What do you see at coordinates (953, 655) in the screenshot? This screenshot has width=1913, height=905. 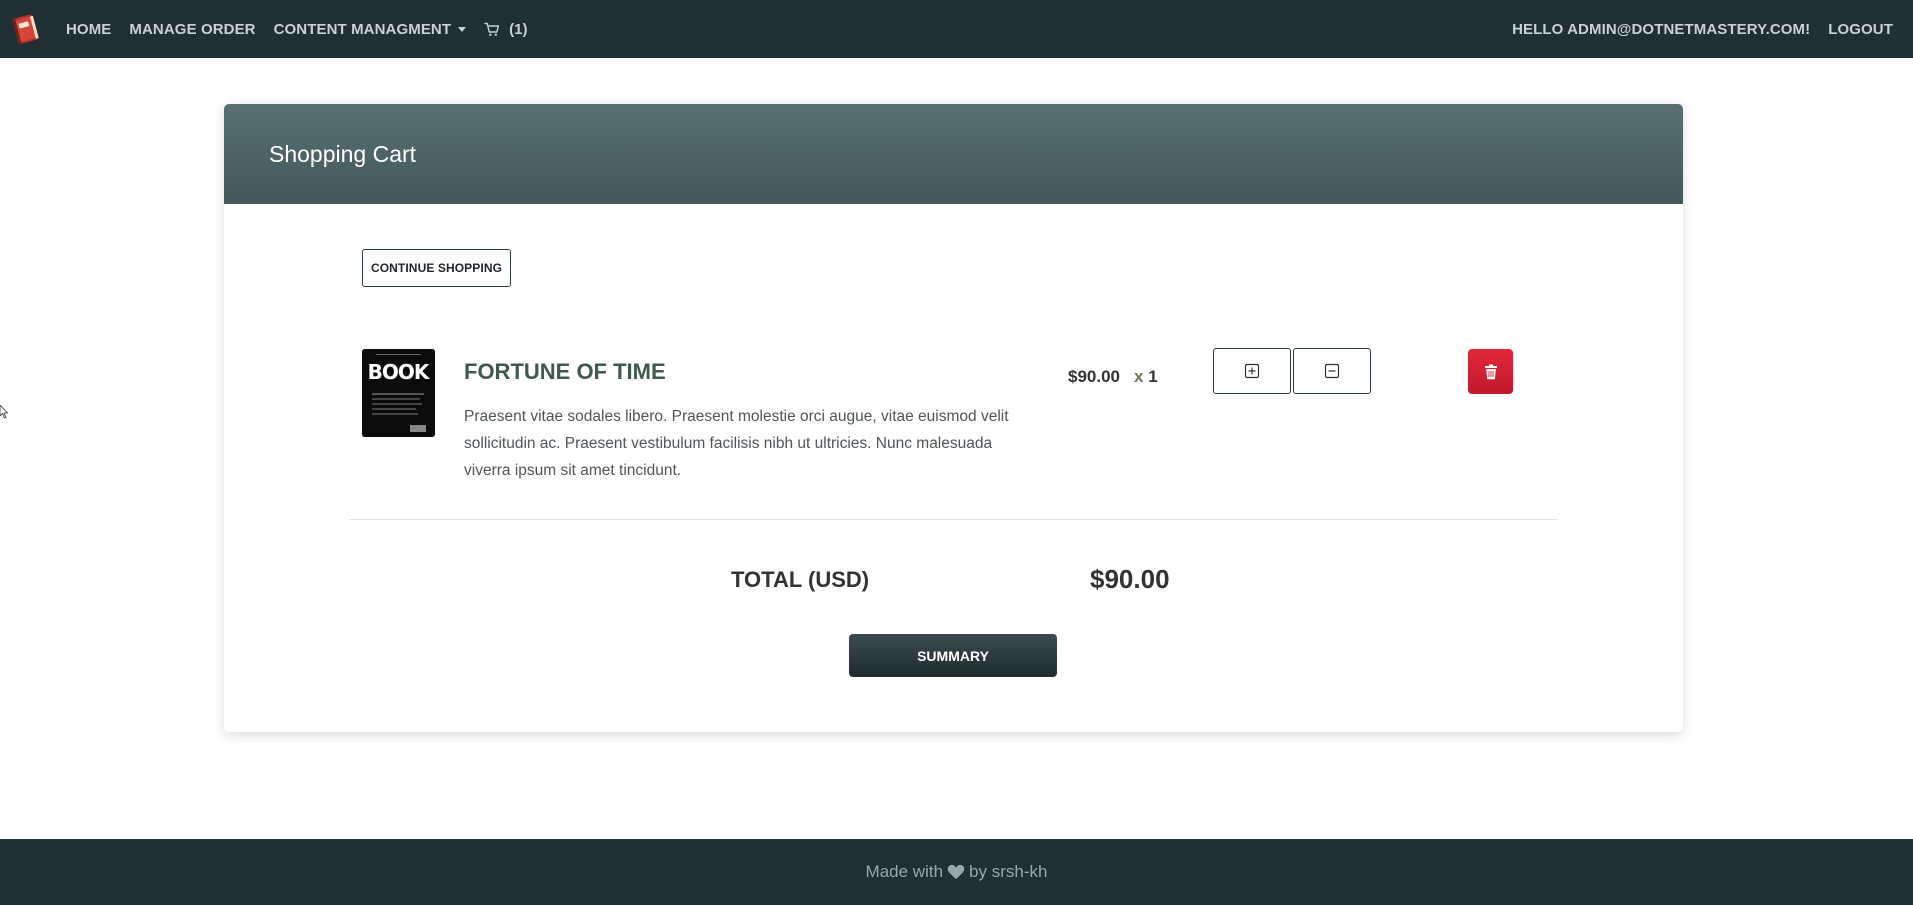 I see `summary-button: SUMMARY` at bounding box center [953, 655].